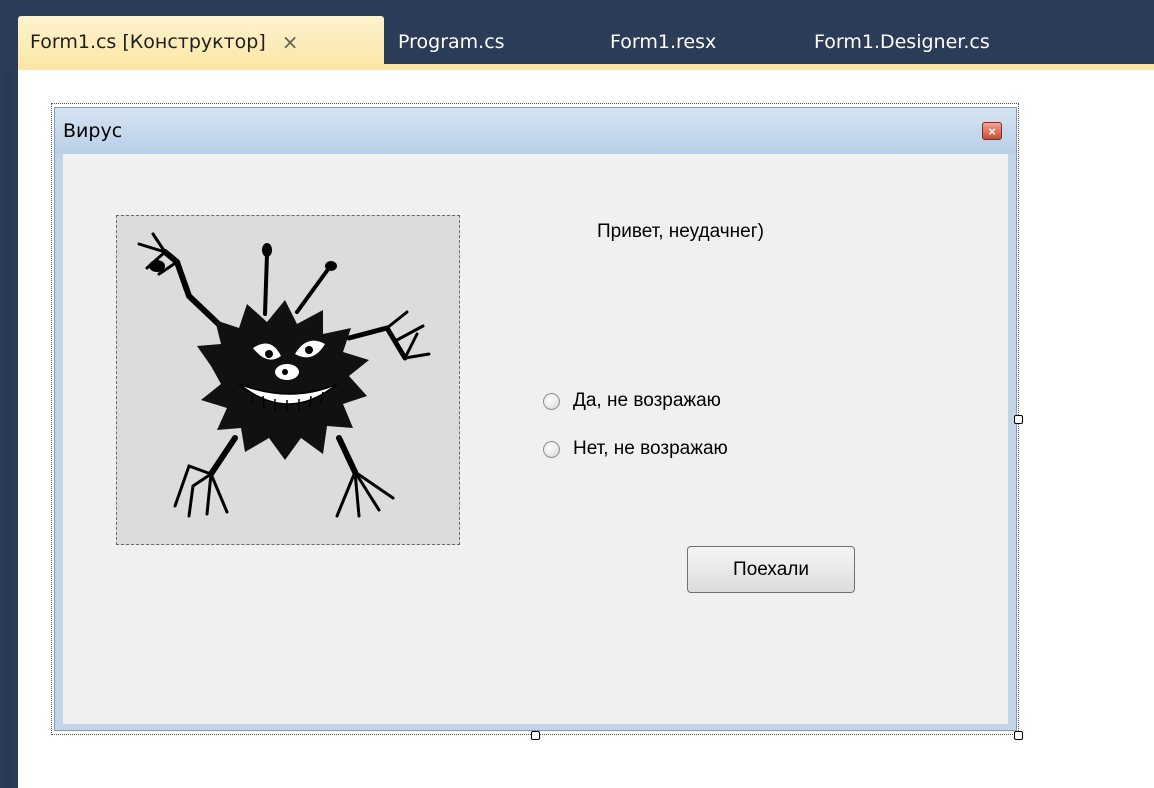  Describe the element at coordinates (1018, 735) in the screenshot. I see `resize-handle-corner` at that location.